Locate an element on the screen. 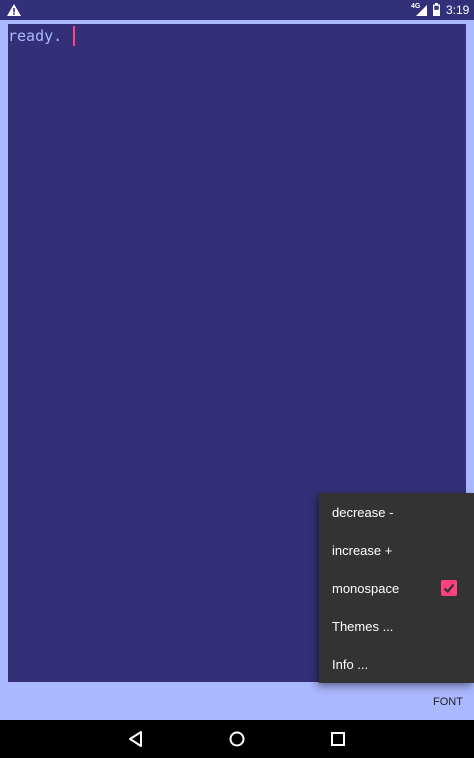 The image size is (474, 758). editor-text: ready. is located at coordinates (35, 36).